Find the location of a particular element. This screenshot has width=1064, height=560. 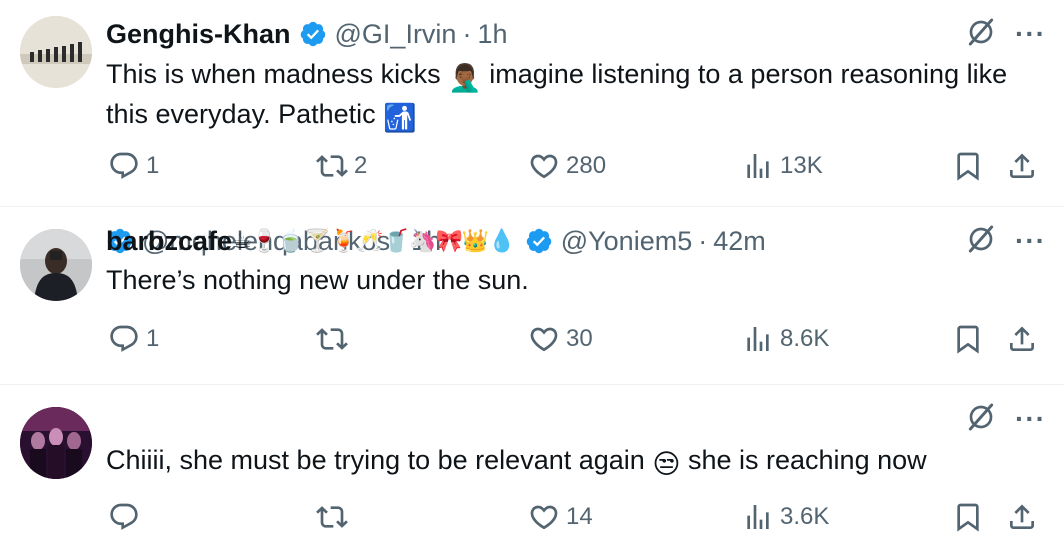

views-button: 13K is located at coordinates (782, 166).